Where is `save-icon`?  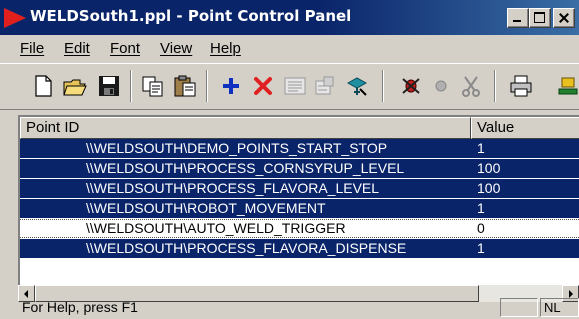 save-icon is located at coordinates (109, 86).